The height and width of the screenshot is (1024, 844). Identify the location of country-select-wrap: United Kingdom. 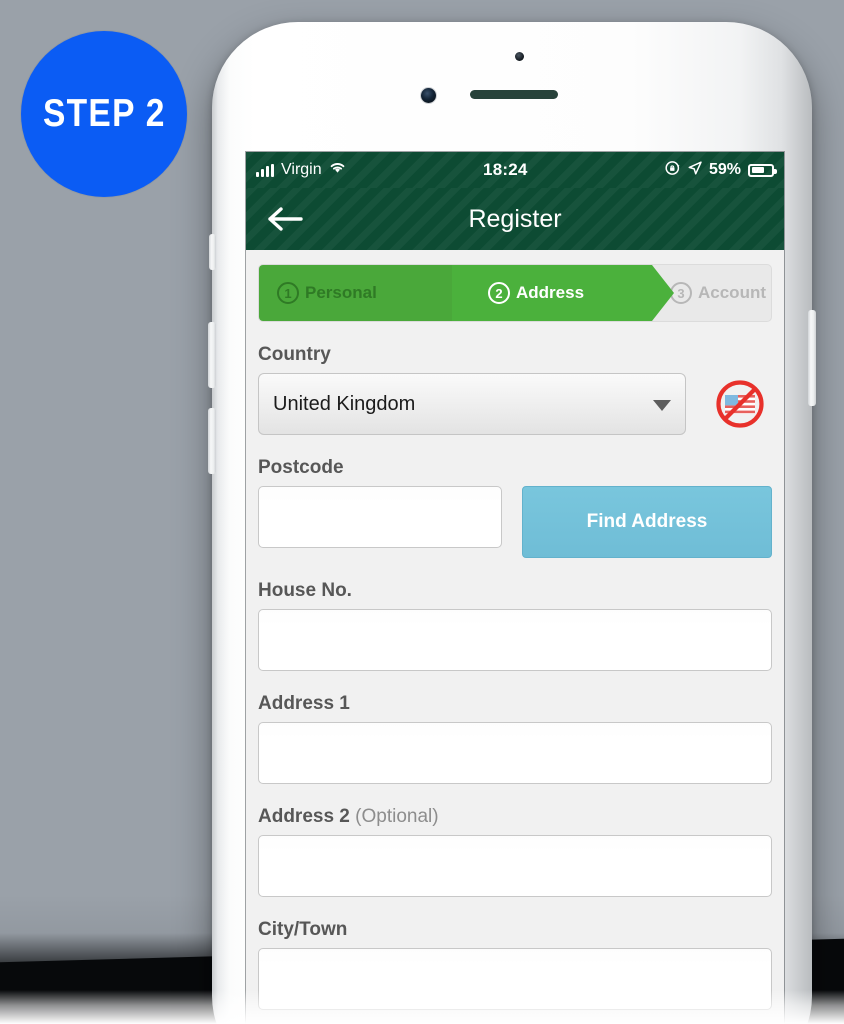
(472, 404).